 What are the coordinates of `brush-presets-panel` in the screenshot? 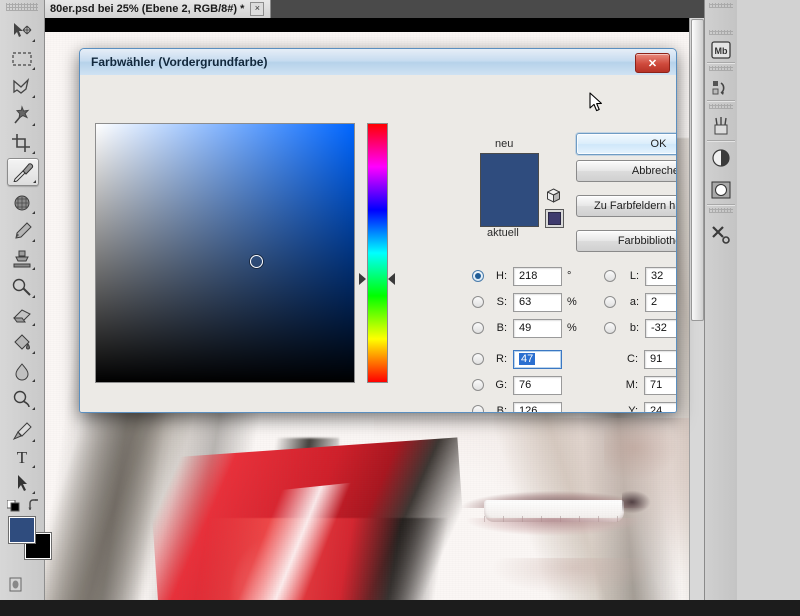 It's located at (768, 338).